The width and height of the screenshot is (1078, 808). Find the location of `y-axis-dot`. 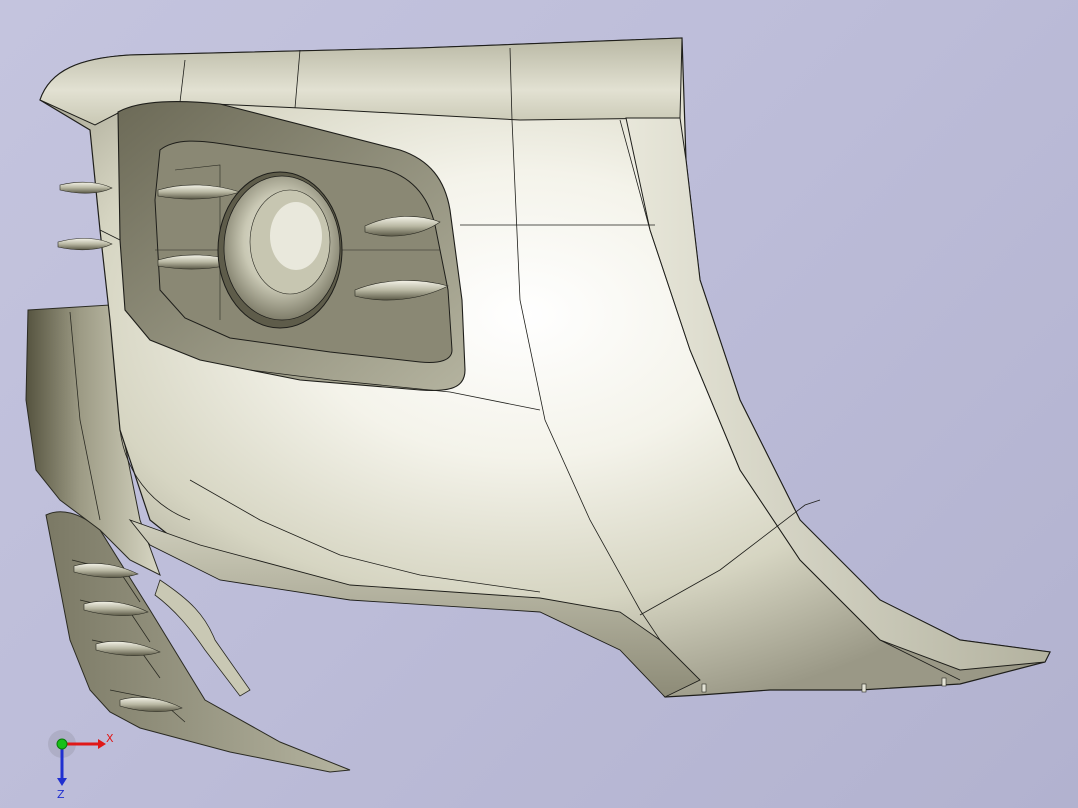

y-axis-dot is located at coordinates (62, 744).